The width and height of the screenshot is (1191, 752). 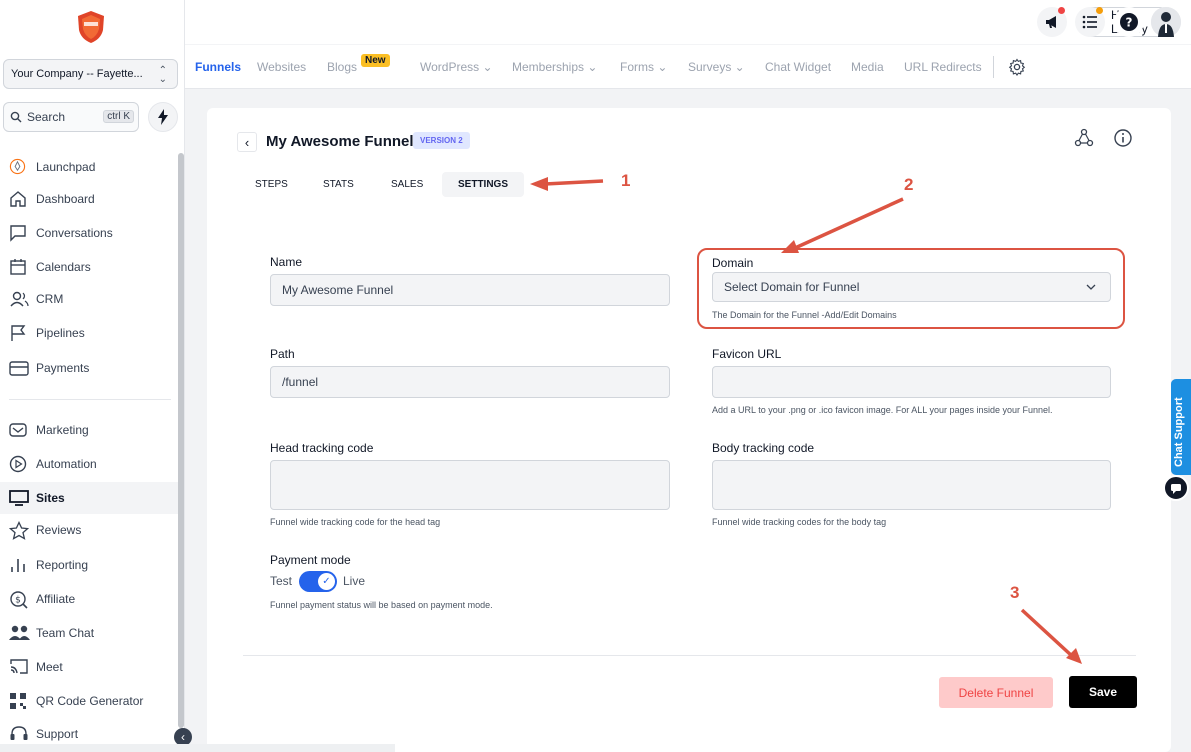 I want to click on annotation-number-3: 3, so click(x=1015, y=592).